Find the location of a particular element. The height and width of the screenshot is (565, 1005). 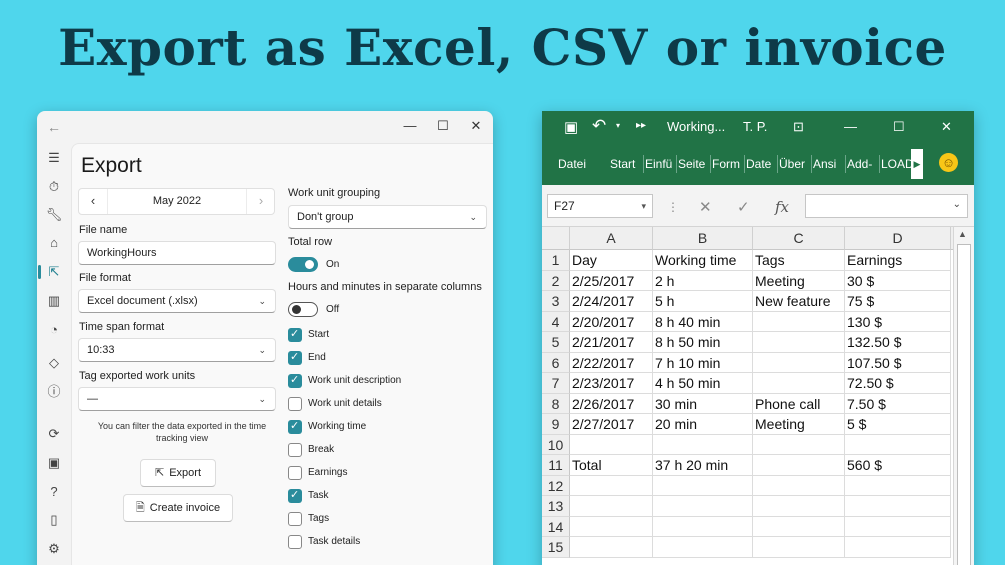

separate-columns-toggle is located at coordinates (303, 309).